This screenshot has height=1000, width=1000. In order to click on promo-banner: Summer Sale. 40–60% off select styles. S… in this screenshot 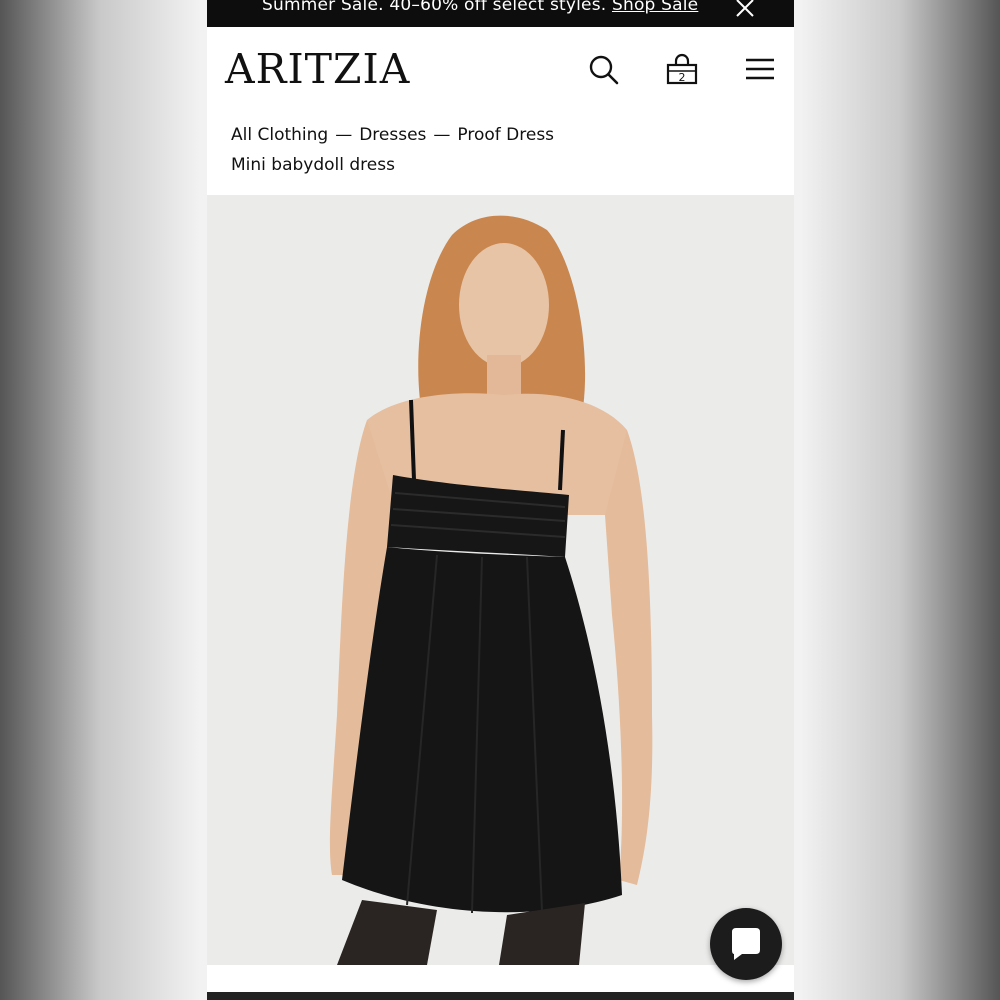, I will do `click(500, 13)`.